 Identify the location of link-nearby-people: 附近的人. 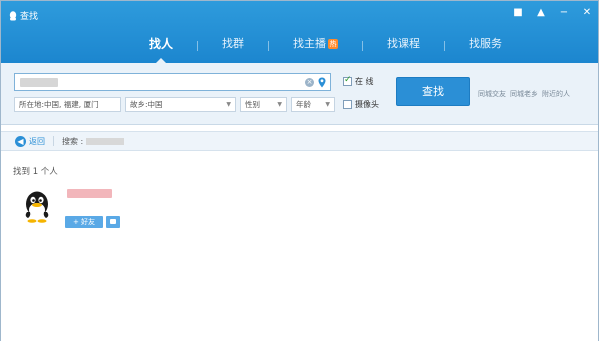
(556, 94).